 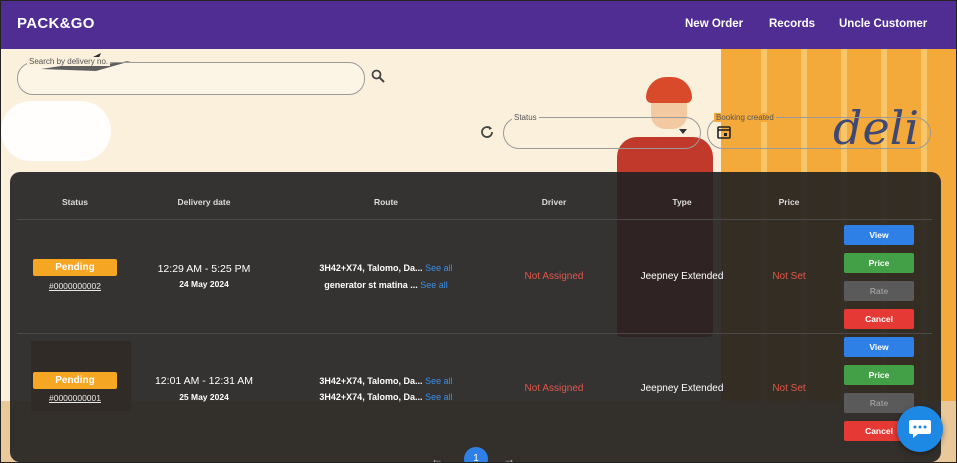 I want to click on header-status: Status, so click(x=75, y=202).